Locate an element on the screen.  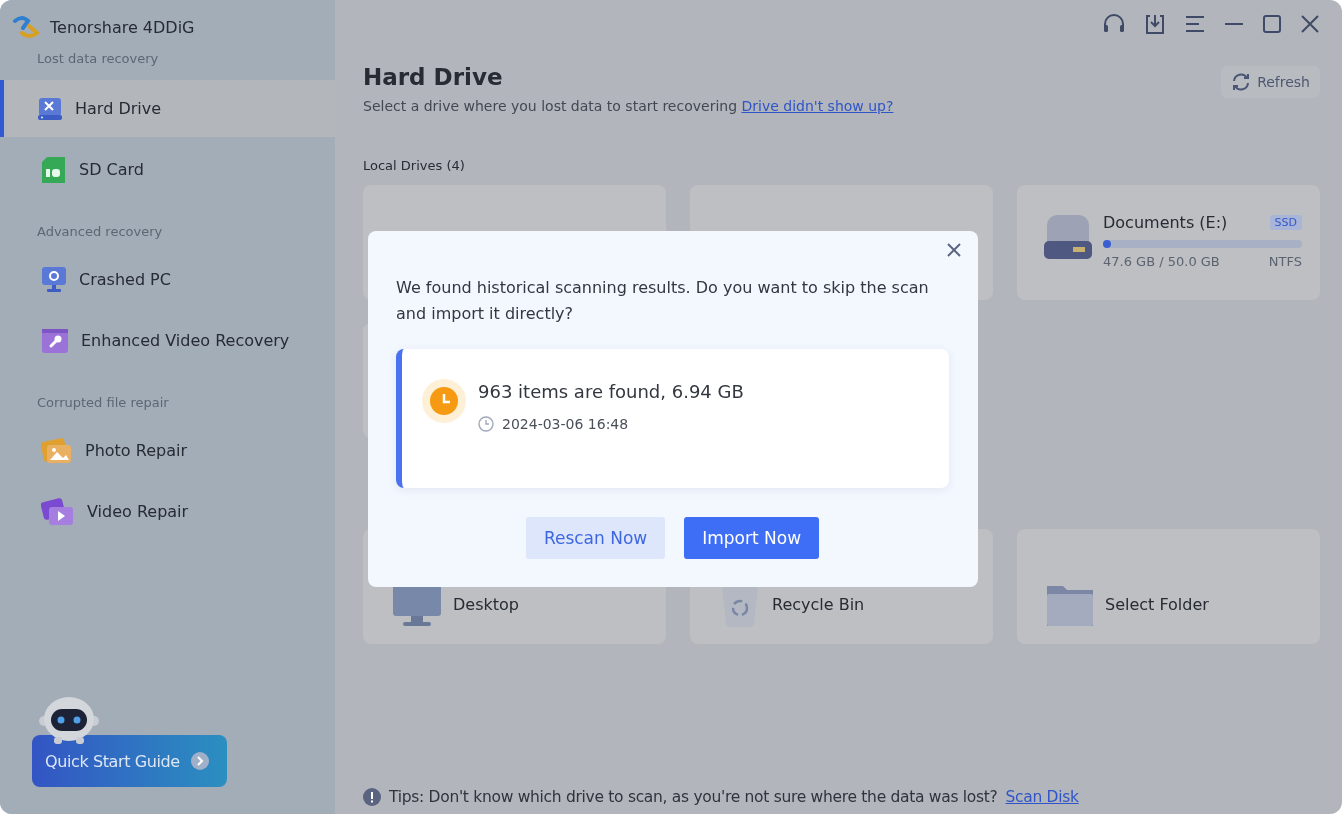
location-name: Recycle Bin is located at coordinates (818, 604).